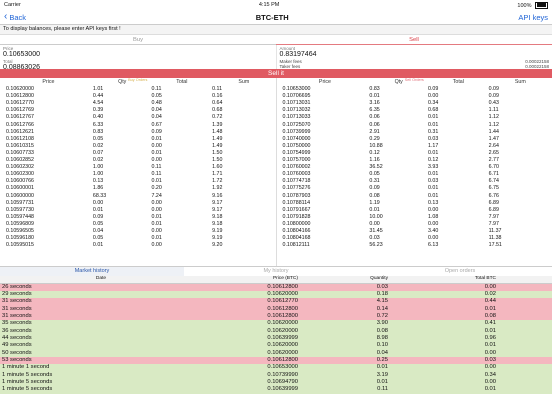 Image resolution: width=552 pixels, height=414 pixels. What do you see at coordinates (414, 139) in the screenshot?
I see `order-row: 0.10740000 0.29 0.03 1.47` at bounding box center [414, 139].